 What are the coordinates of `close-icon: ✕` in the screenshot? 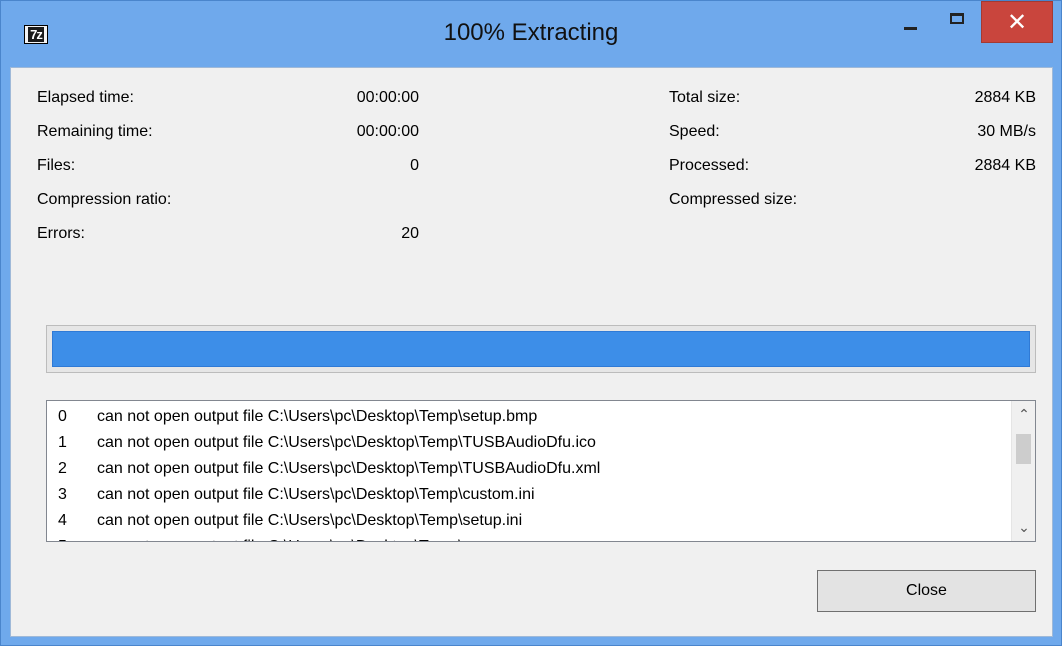 It's located at (1017, 22).